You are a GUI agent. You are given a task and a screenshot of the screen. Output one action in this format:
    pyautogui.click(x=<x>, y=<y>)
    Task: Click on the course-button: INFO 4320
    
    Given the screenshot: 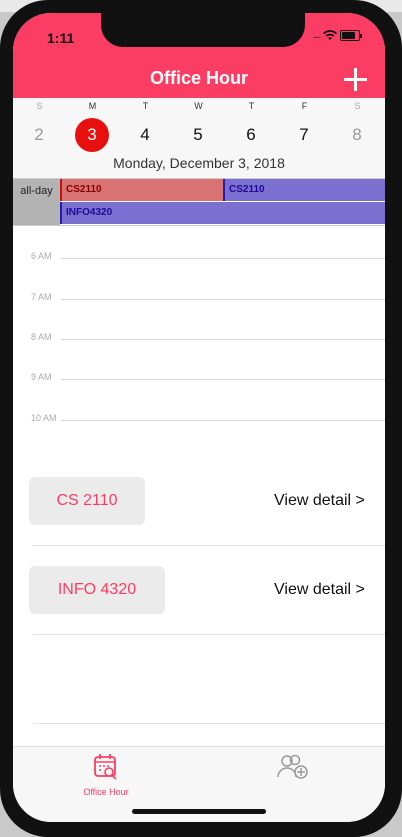 What is the action you would take?
    pyautogui.click(x=97, y=590)
    